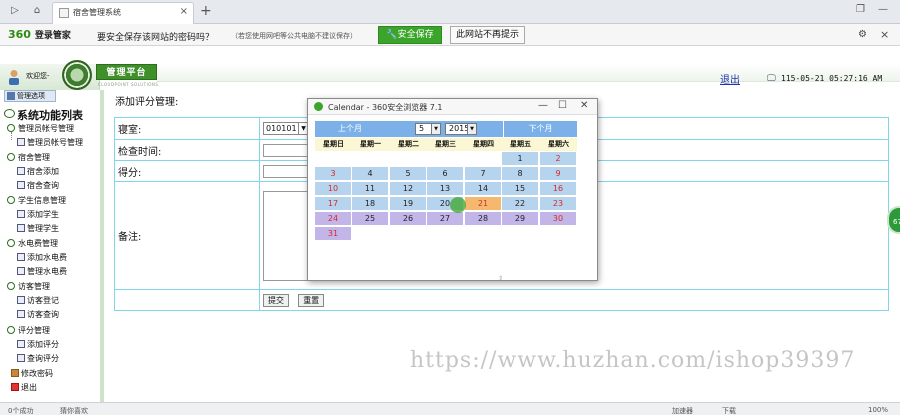 The image size is (900, 415). Describe the element at coordinates (520, 158) in the screenshot. I see `calendar-day: 1` at that location.